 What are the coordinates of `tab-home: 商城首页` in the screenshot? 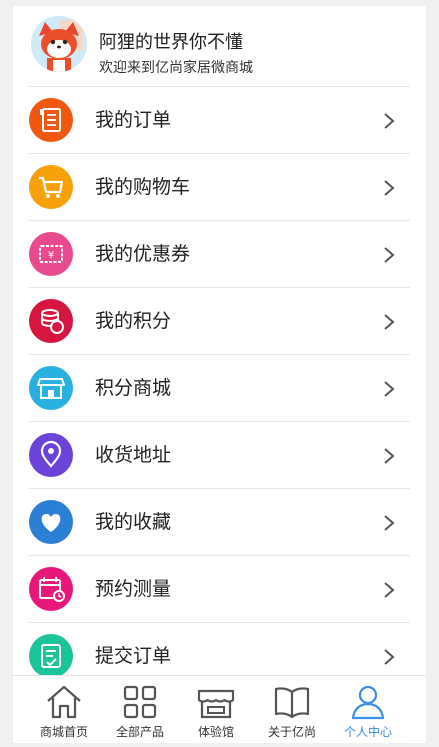 It's located at (64, 709).